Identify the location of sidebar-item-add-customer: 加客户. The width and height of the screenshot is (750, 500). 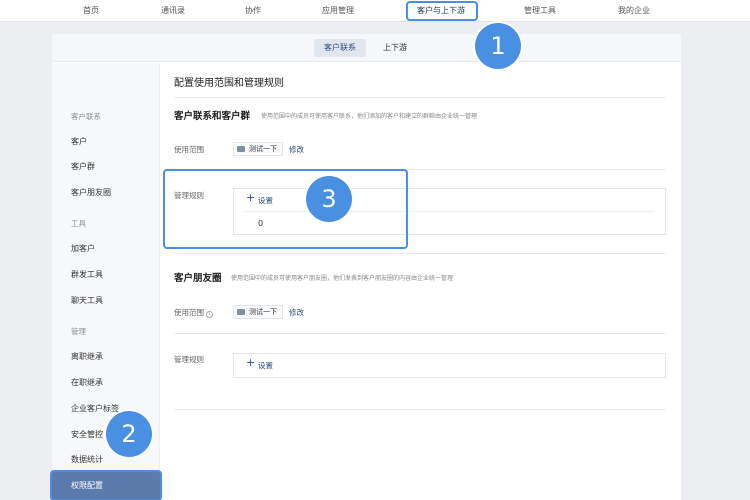
(83, 248).